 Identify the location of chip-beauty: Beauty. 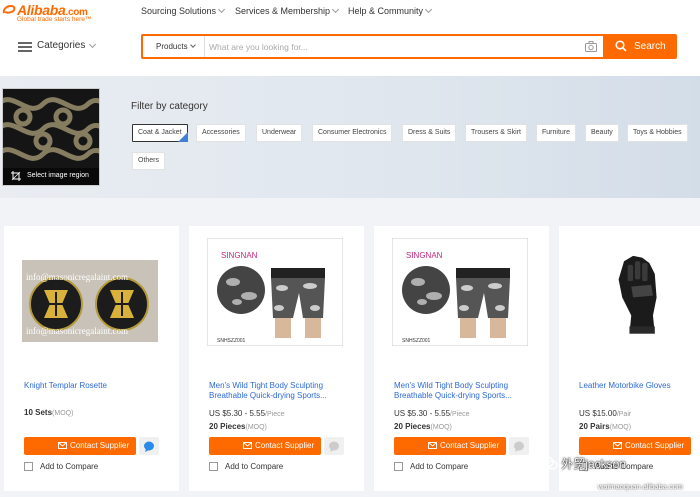
(602, 133).